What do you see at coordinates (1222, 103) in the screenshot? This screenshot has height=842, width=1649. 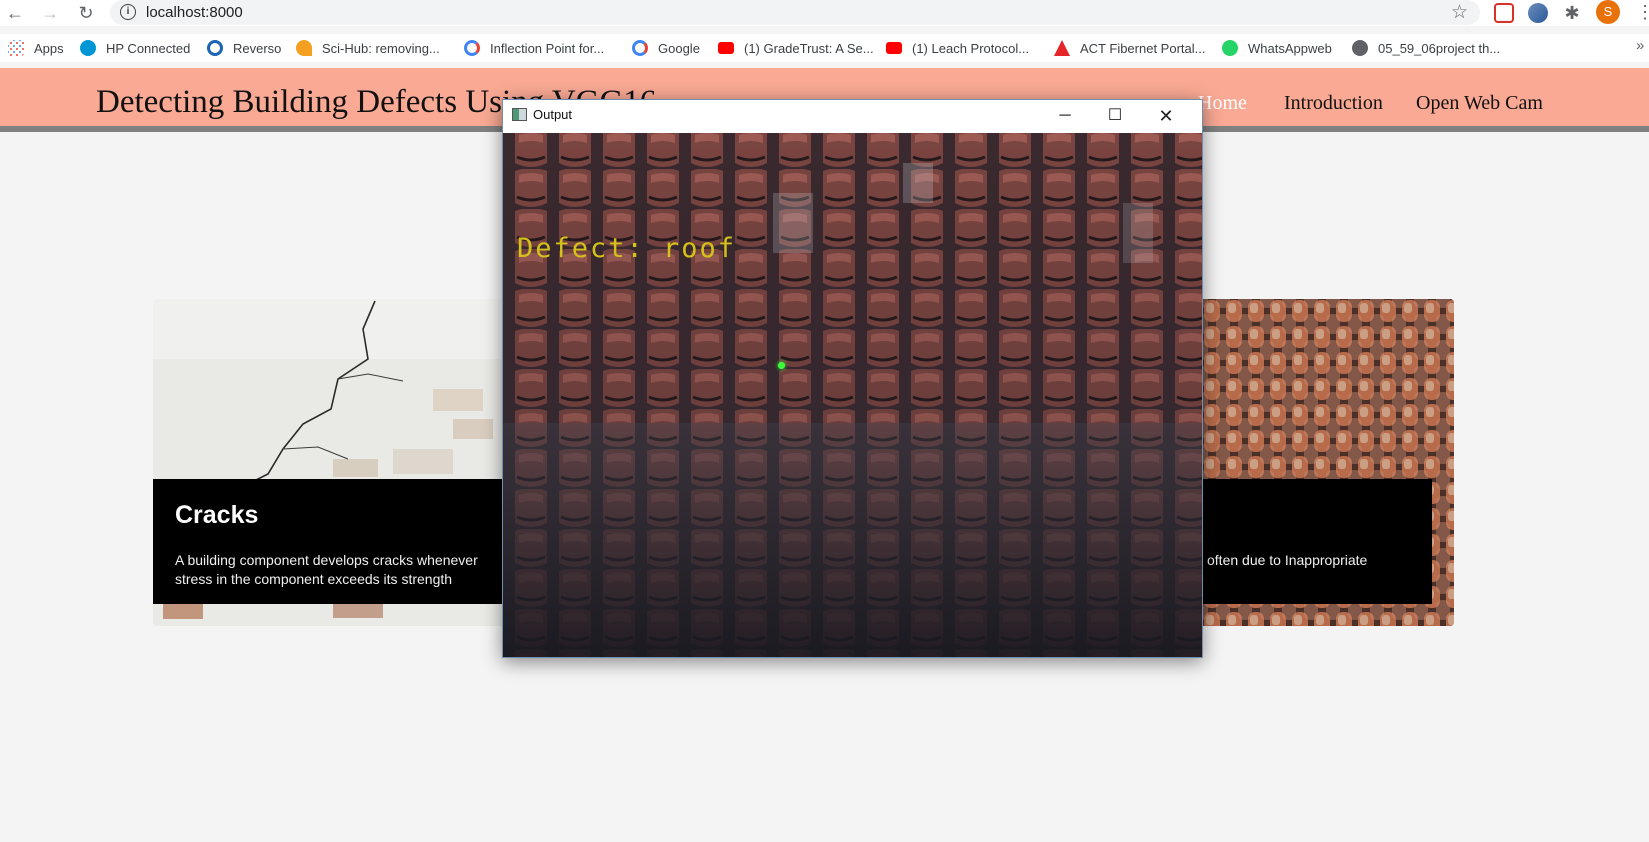 I see `nav-home: Home` at bounding box center [1222, 103].